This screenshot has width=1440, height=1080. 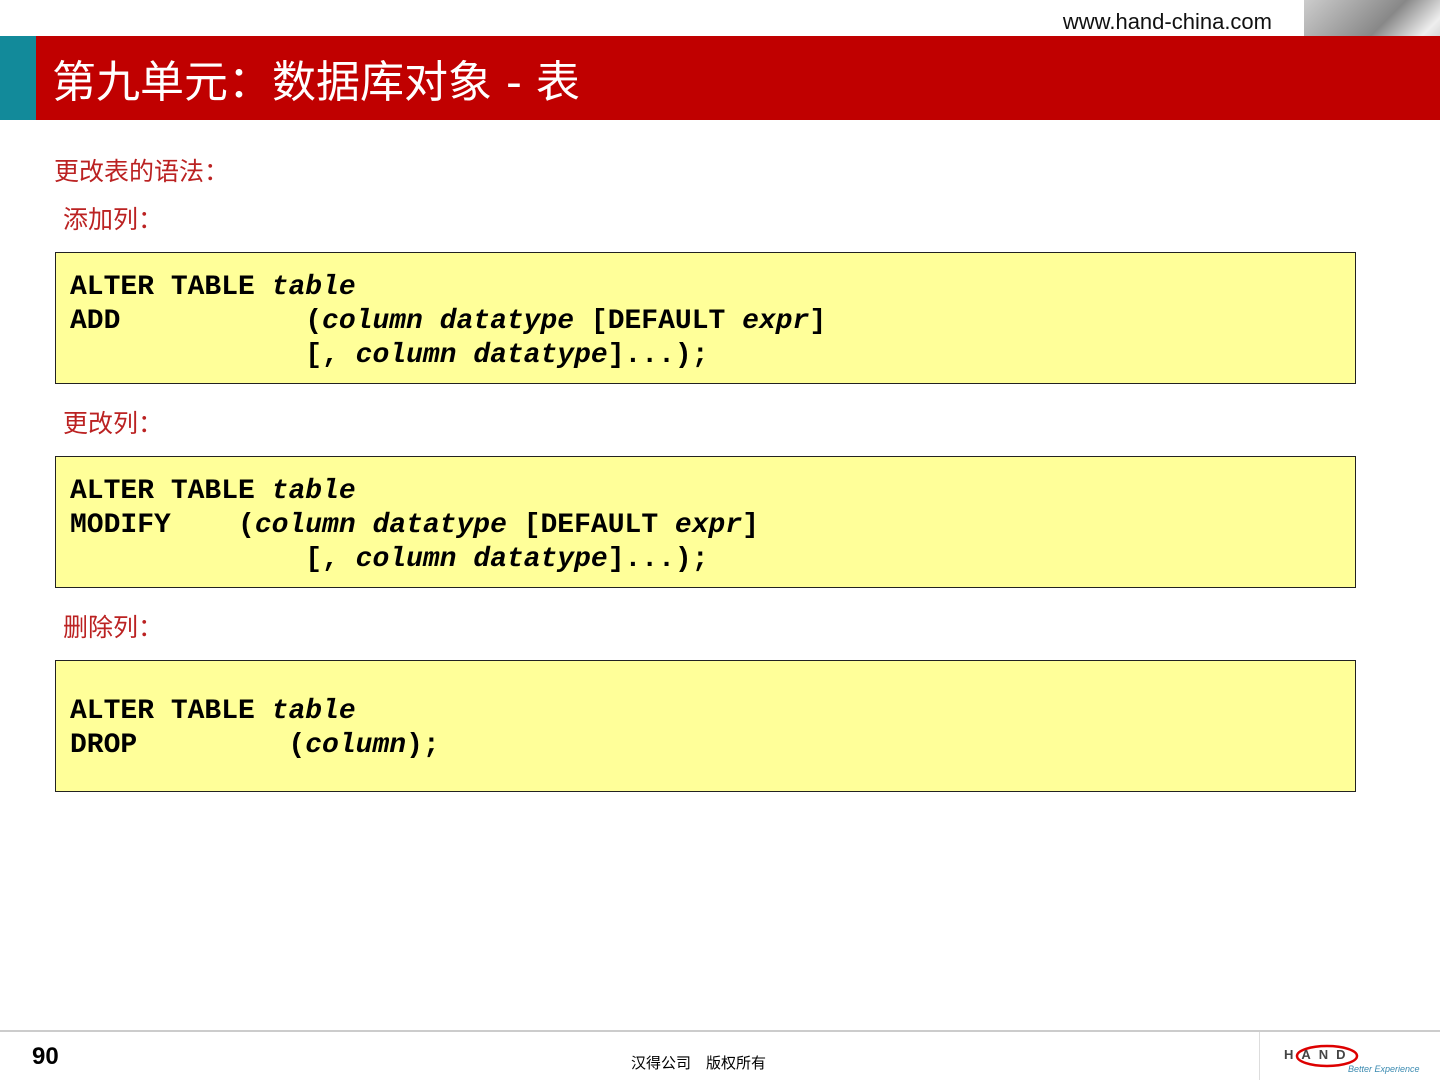 I want to click on code-placeholder: column, so click(x=356, y=745).